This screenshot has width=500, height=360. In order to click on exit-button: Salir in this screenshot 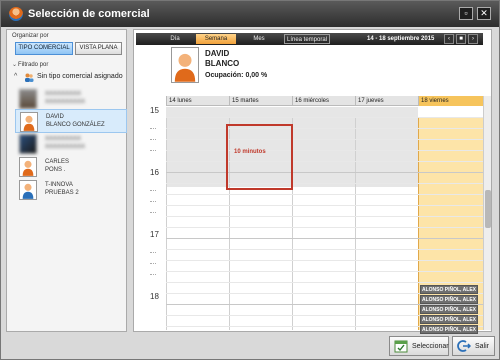, I will do `click(473, 346)`.